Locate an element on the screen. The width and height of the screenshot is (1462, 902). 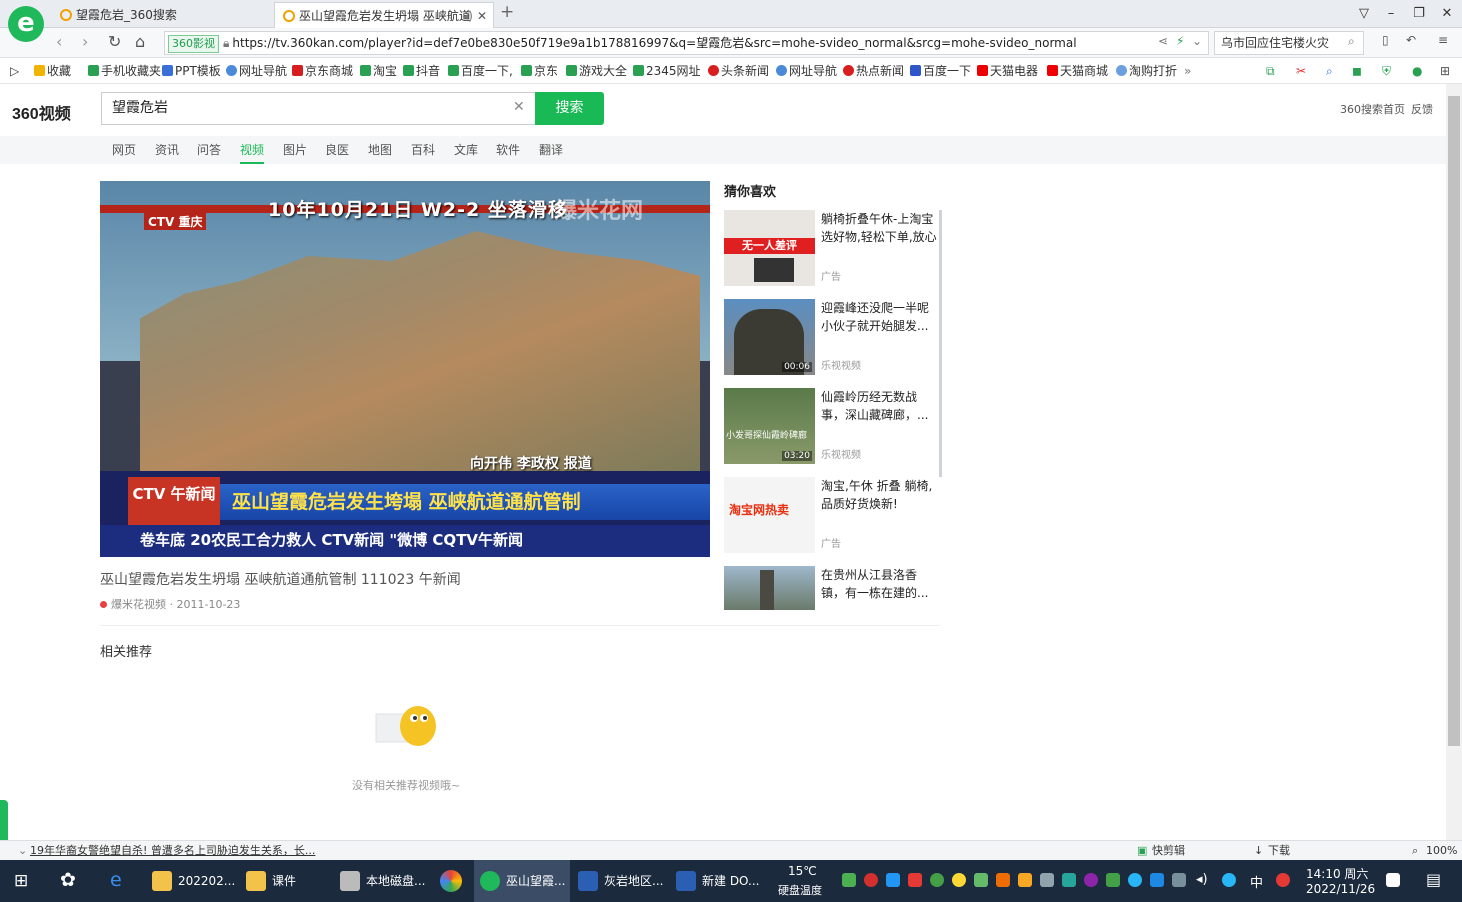
volume-icon: ◂) is located at coordinates (1202, 879).